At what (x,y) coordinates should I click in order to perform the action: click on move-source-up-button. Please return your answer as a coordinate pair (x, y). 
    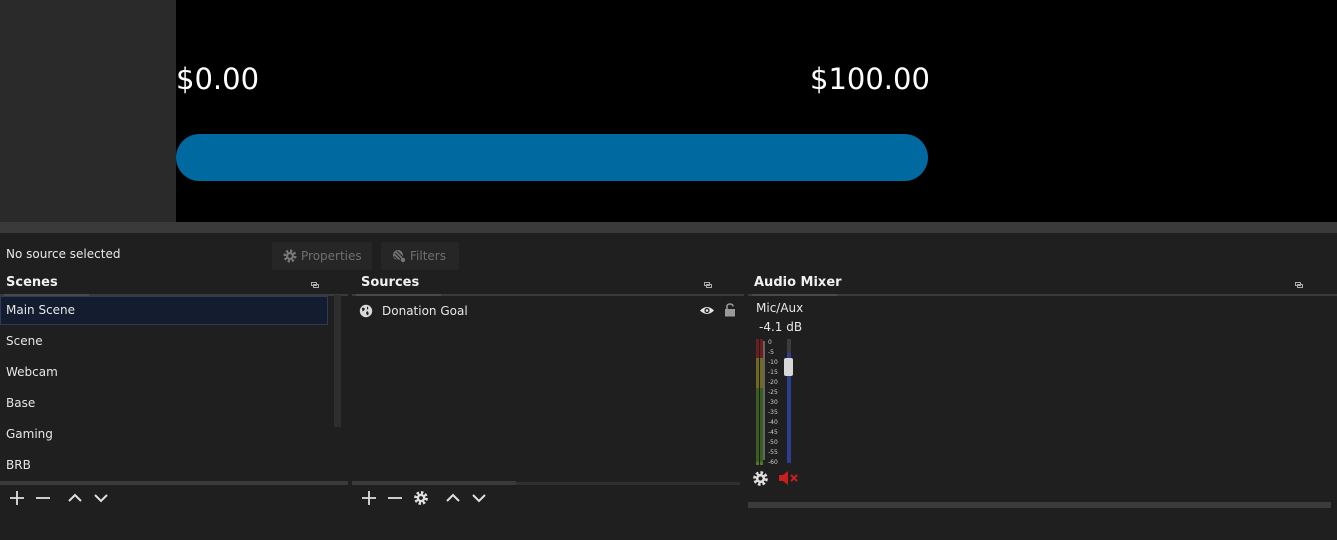
    Looking at the image, I should click on (453, 498).